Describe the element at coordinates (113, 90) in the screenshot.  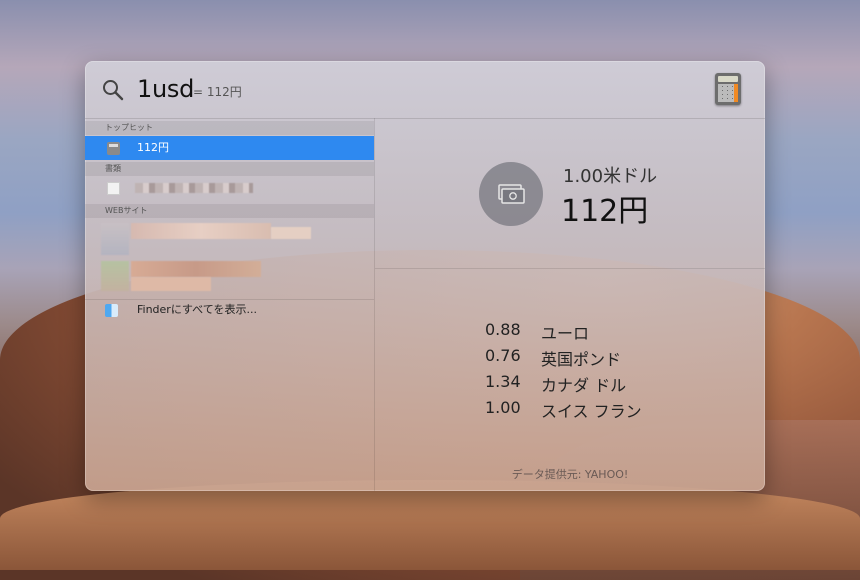
I see `search-icon` at that location.